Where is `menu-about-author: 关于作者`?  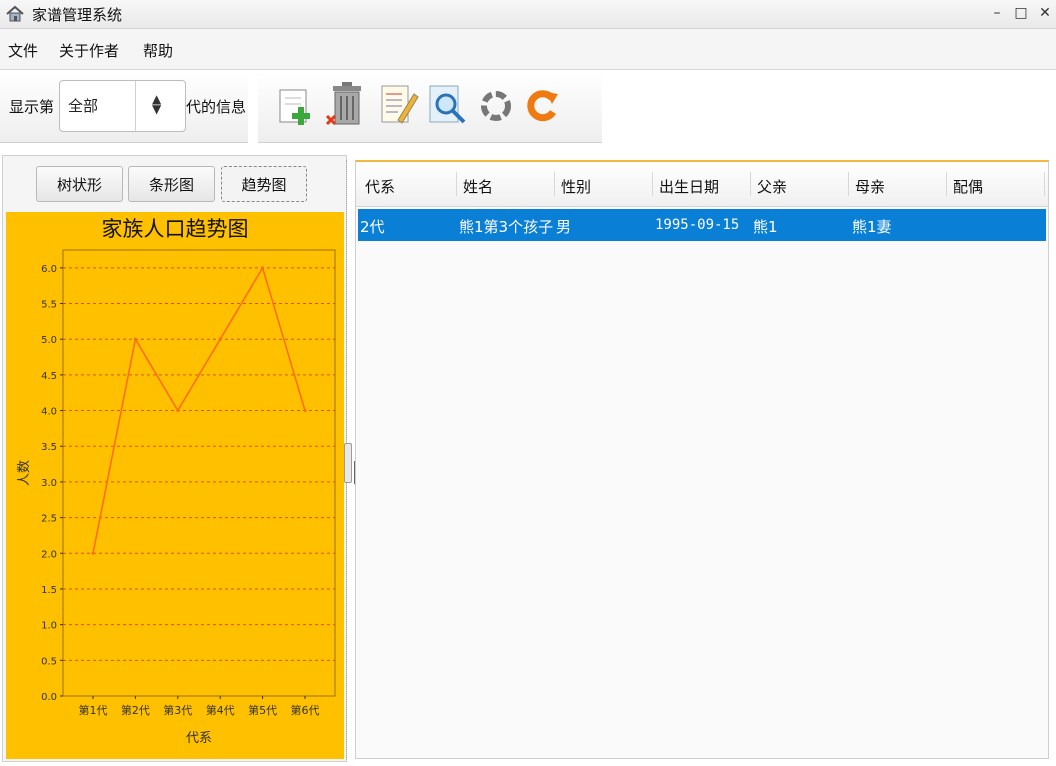 menu-about-author: 关于作者 is located at coordinates (89, 50).